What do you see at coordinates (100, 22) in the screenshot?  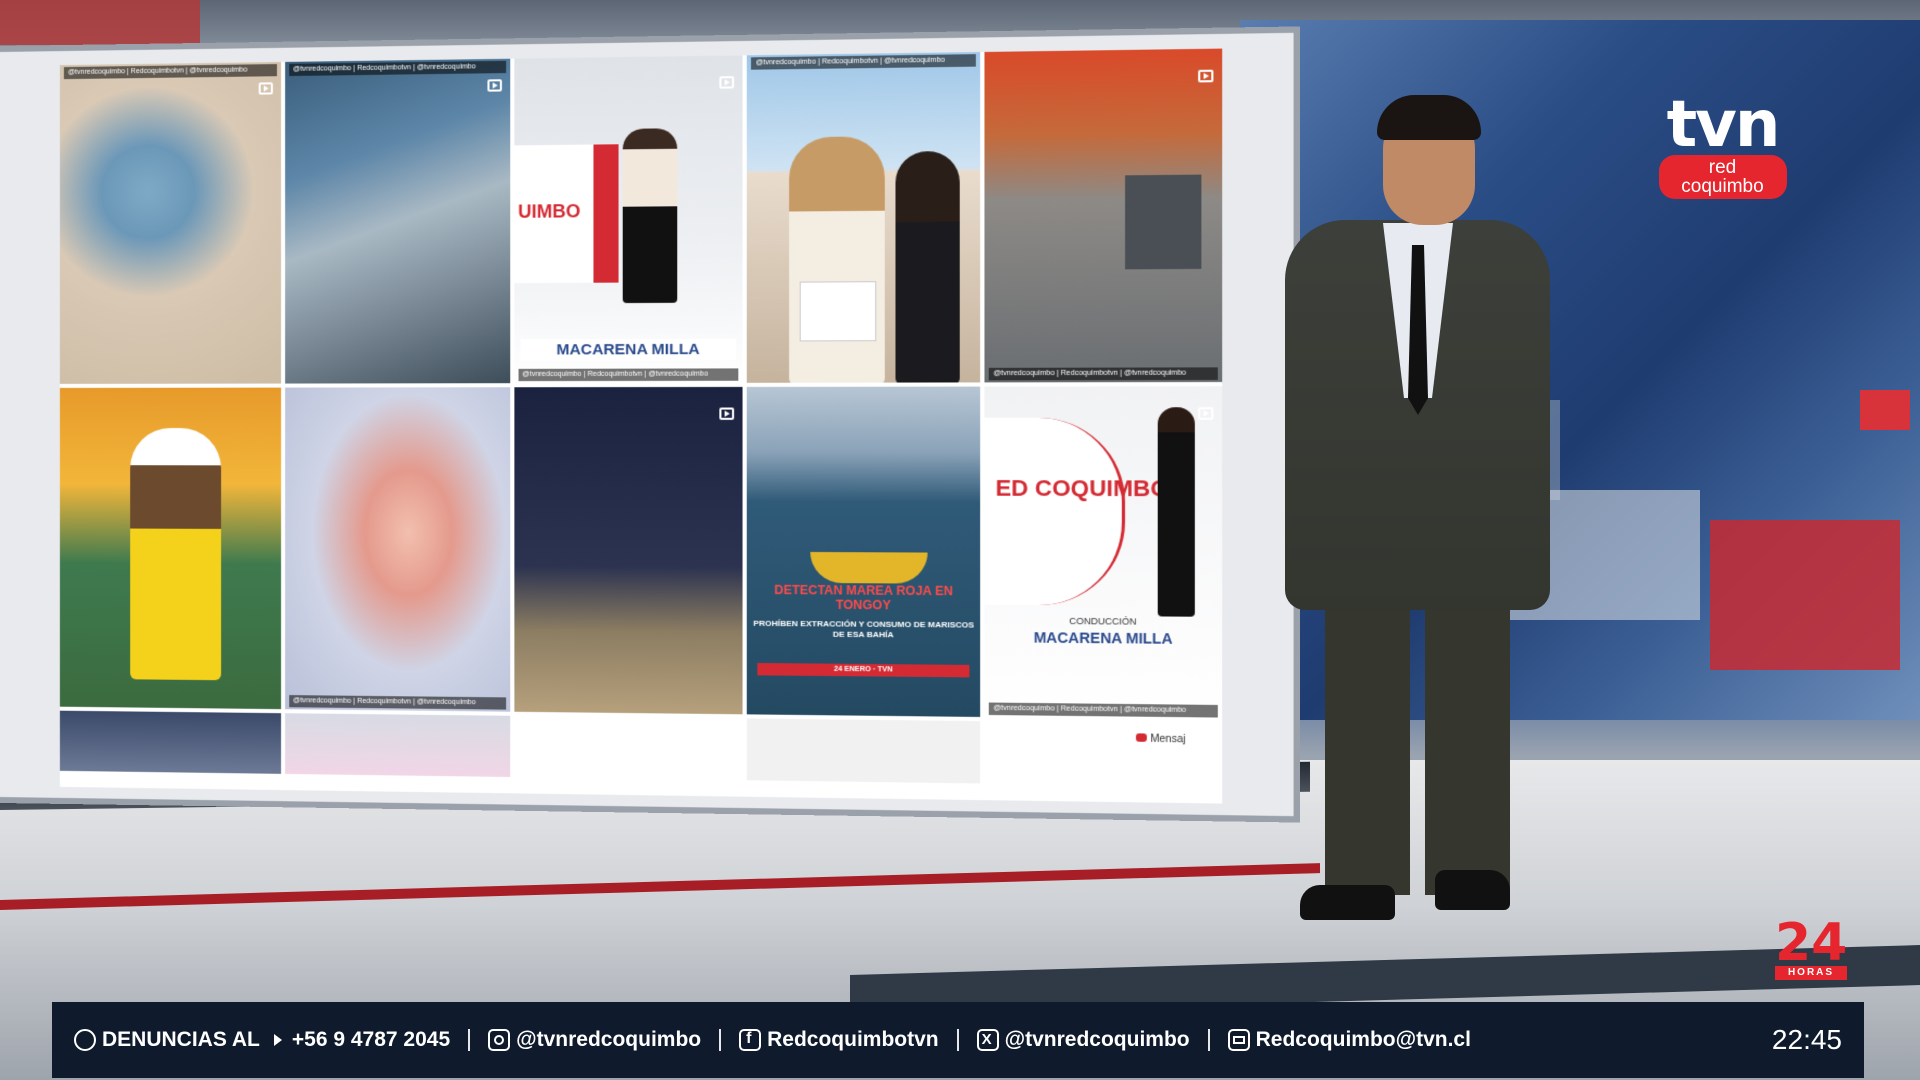 I see `studio-red-panel` at bounding box center [100, 22].